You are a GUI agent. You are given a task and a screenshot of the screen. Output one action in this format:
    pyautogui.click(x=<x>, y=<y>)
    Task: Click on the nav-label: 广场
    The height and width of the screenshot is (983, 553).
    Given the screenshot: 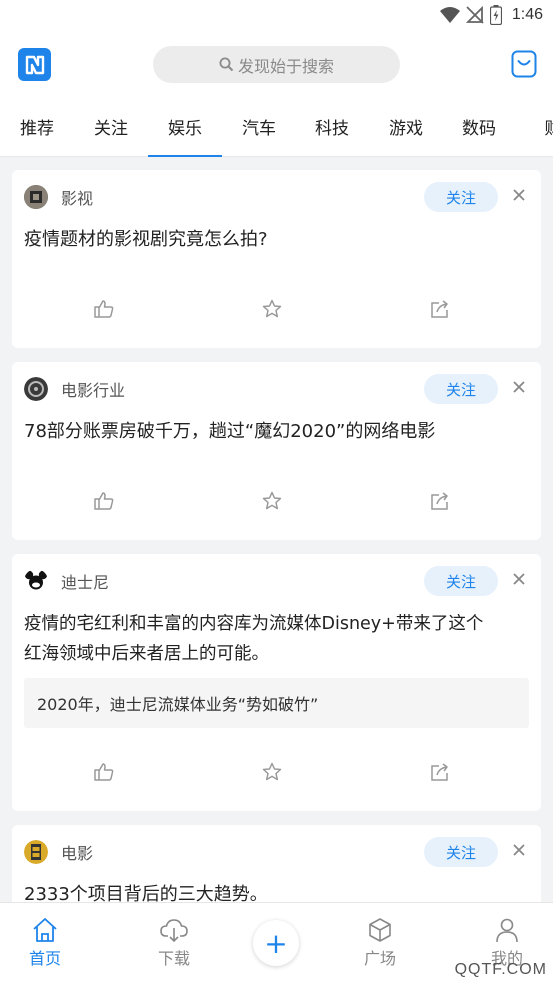 What is the action you would take?
    pyautogui.click(x=379, y=958)
    